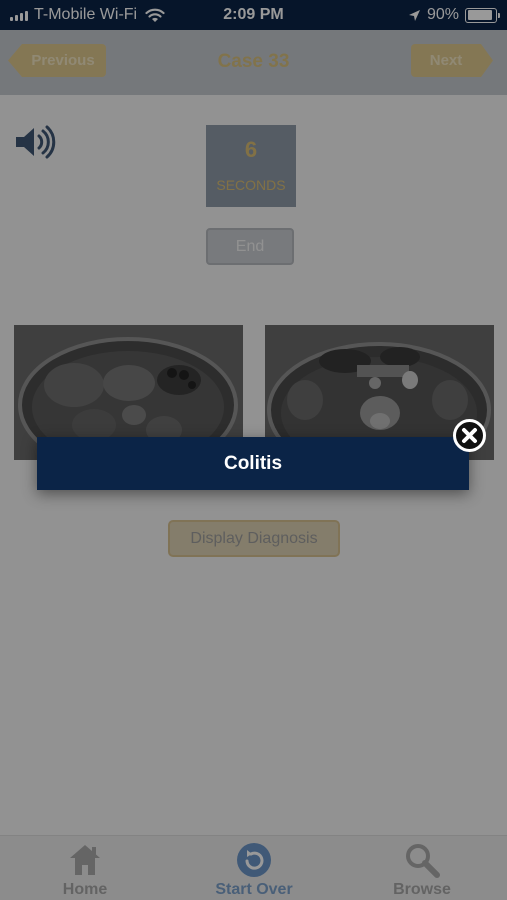  I want to click on close-popup-button, so click(469, 435).